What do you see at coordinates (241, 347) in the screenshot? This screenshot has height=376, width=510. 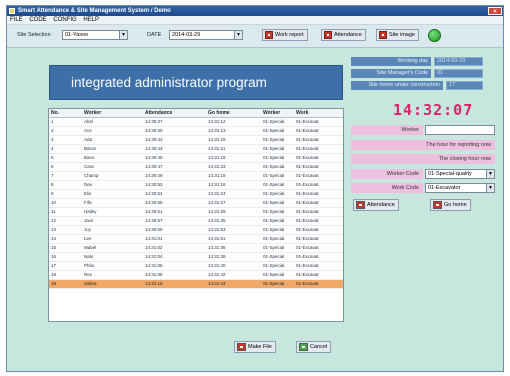 I see `file-icon` at bounding box center [241, 347].